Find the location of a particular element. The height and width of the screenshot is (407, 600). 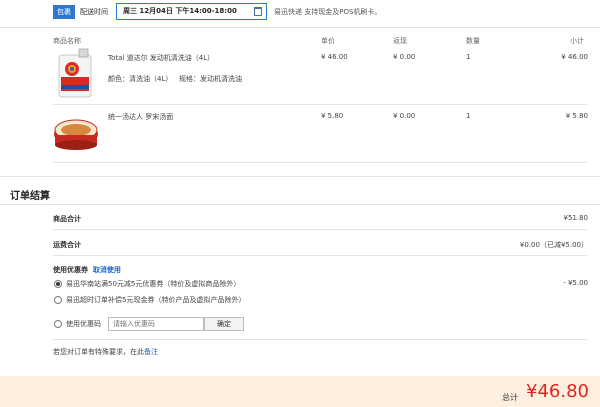

product-price: ¥ 5.80 is located at coordinates (332, 116).